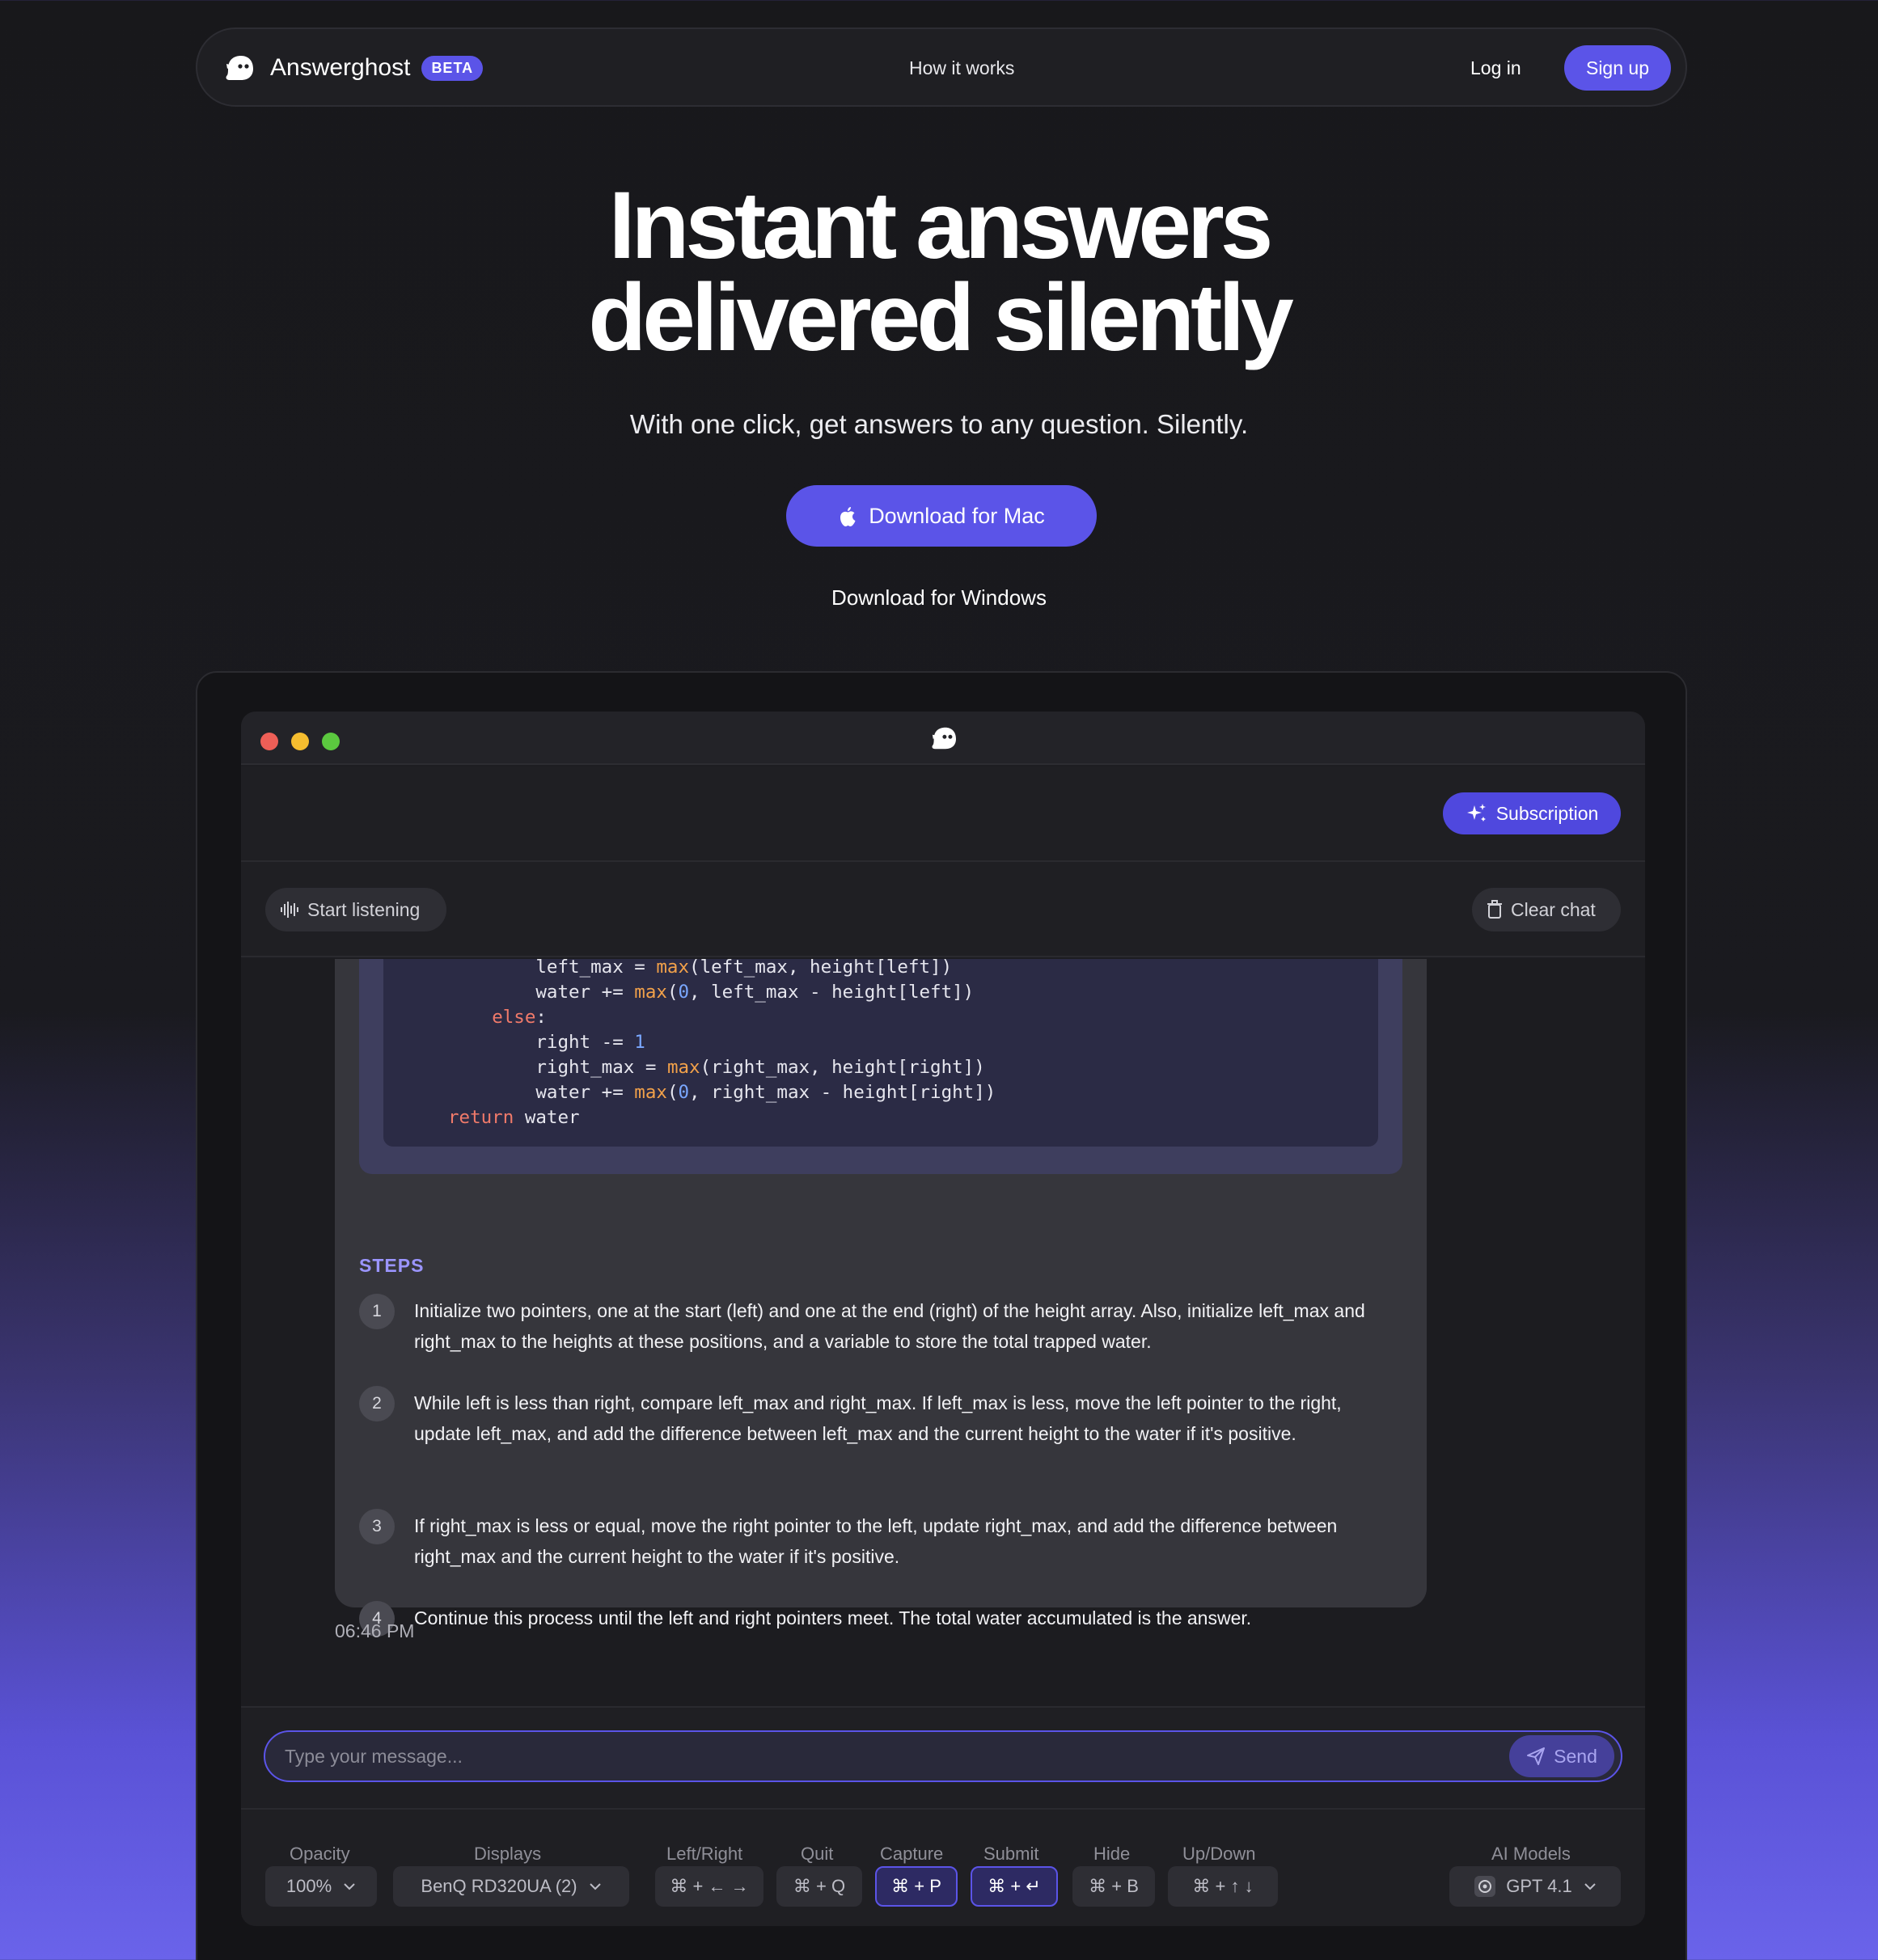 Image resolution: width=1878 pixels, height=1960 pixels. What do you see at coordinates (916, 1886) in the screenshot?
I see `capture-shortcut: ⌘ + P` at bounding box center [916, 1886].